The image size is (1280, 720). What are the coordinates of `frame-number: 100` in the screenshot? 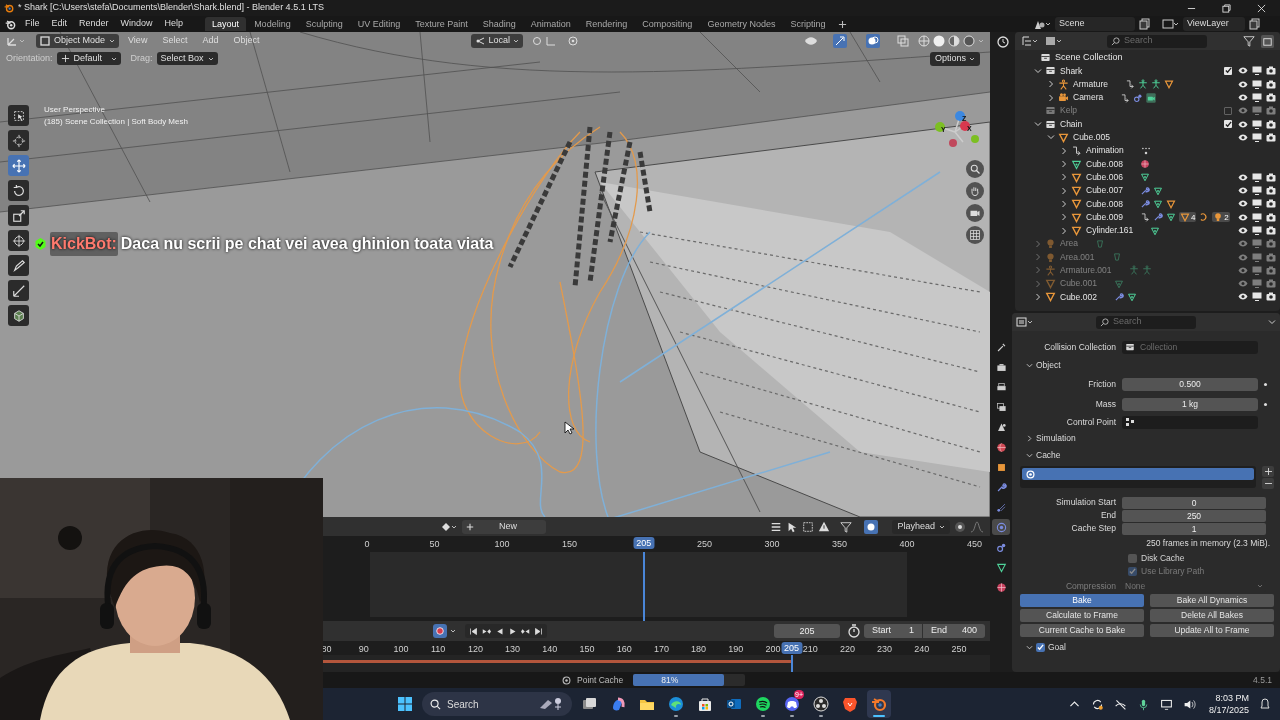 It's located at (401, 649).